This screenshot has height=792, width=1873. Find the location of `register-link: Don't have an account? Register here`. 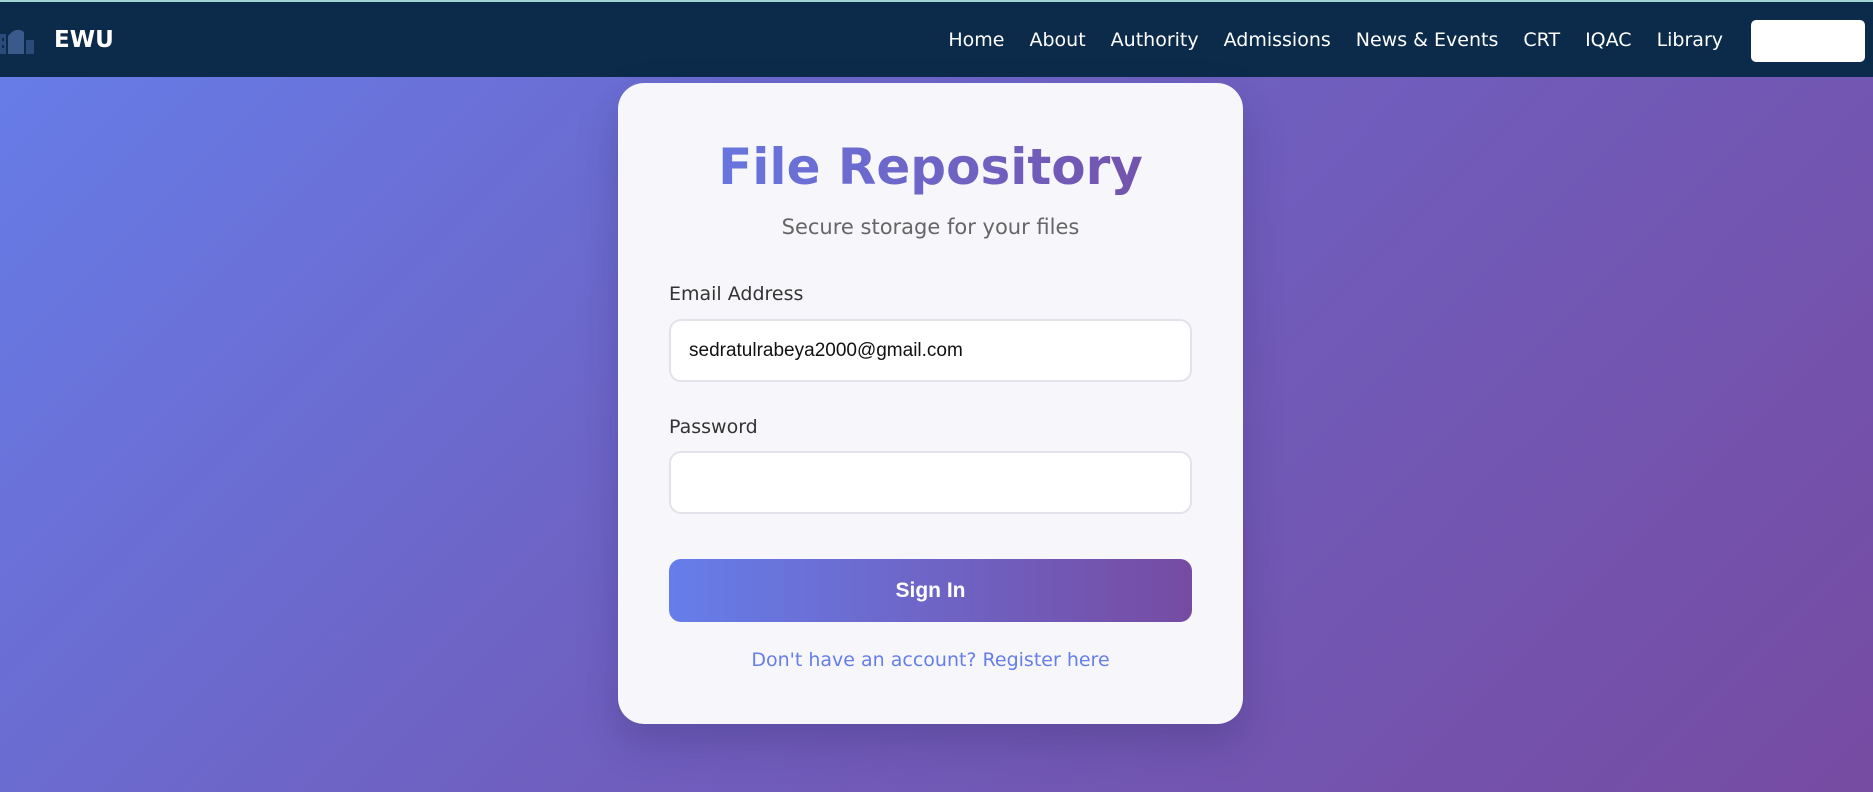

register-link: Don't have an account? Register here is located at coordinates (930, 660).